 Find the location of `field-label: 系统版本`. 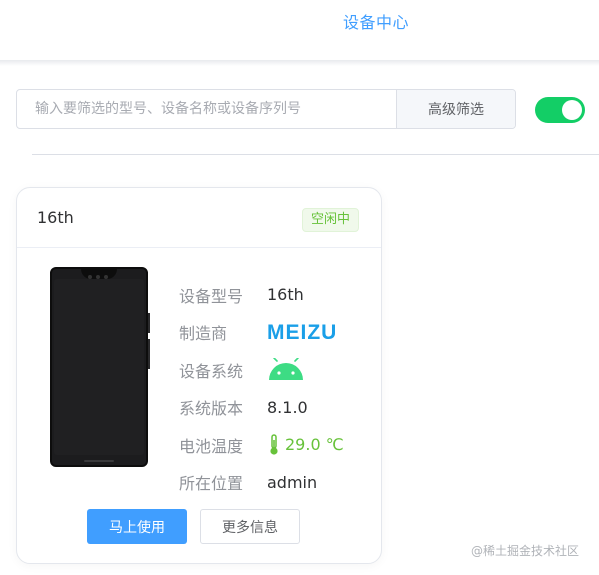

field-label: 系统版本 is located at coordinates (211, 409).